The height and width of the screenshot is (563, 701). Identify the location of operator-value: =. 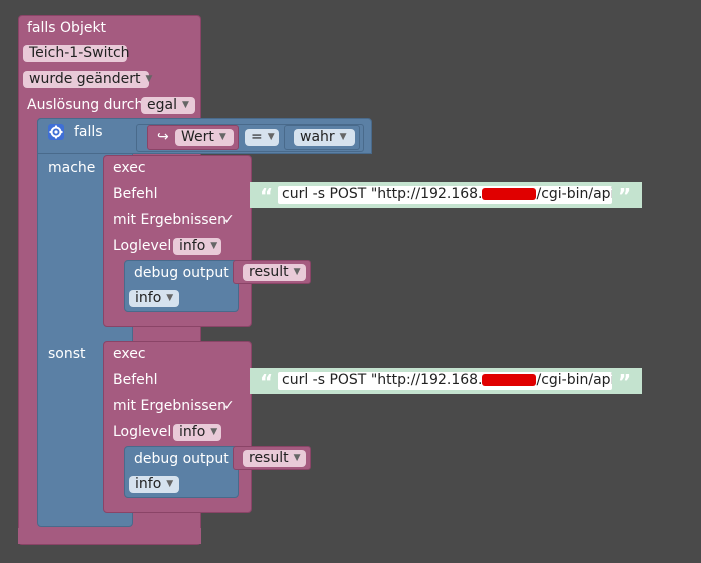
(257, 137).